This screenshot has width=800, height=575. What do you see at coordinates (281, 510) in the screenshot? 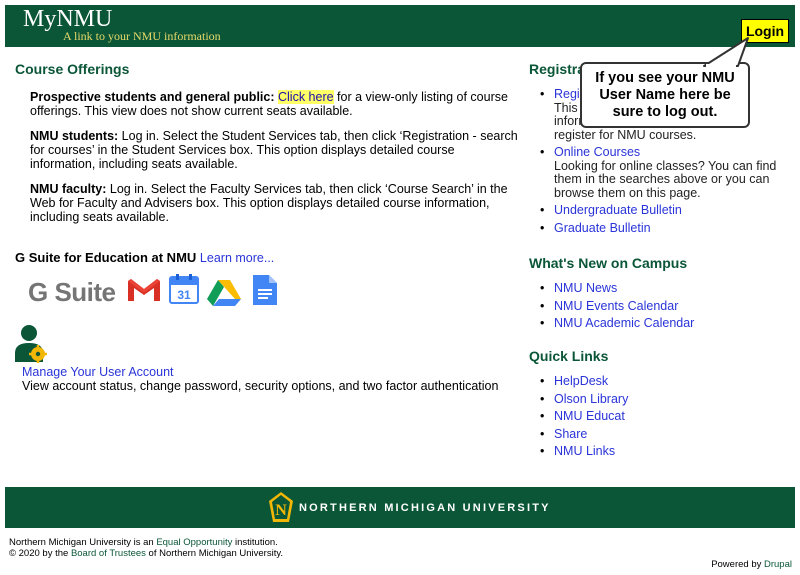
I see `seal-letter: N` at bounding box center [281, 510].